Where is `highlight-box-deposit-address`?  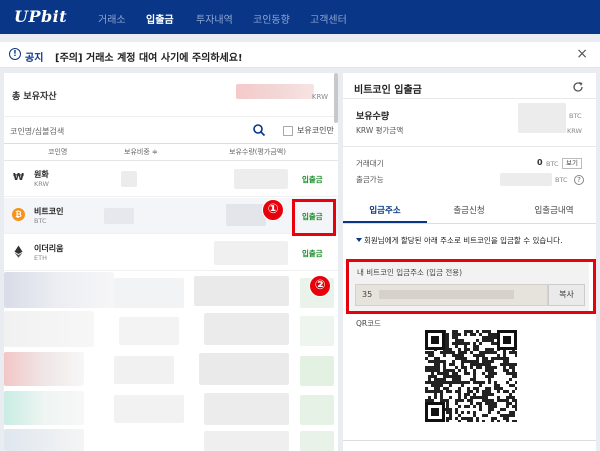
highlight-box-deposit-address is located at coordinates (471, 286).